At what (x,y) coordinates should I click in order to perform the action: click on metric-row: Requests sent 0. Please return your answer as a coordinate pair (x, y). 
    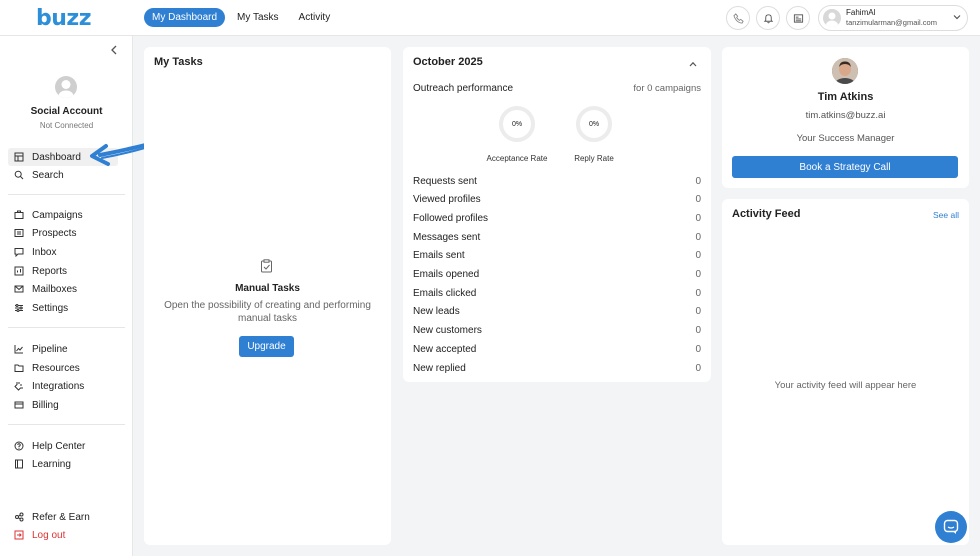
    Looking at the image, I should click on (557, 181).